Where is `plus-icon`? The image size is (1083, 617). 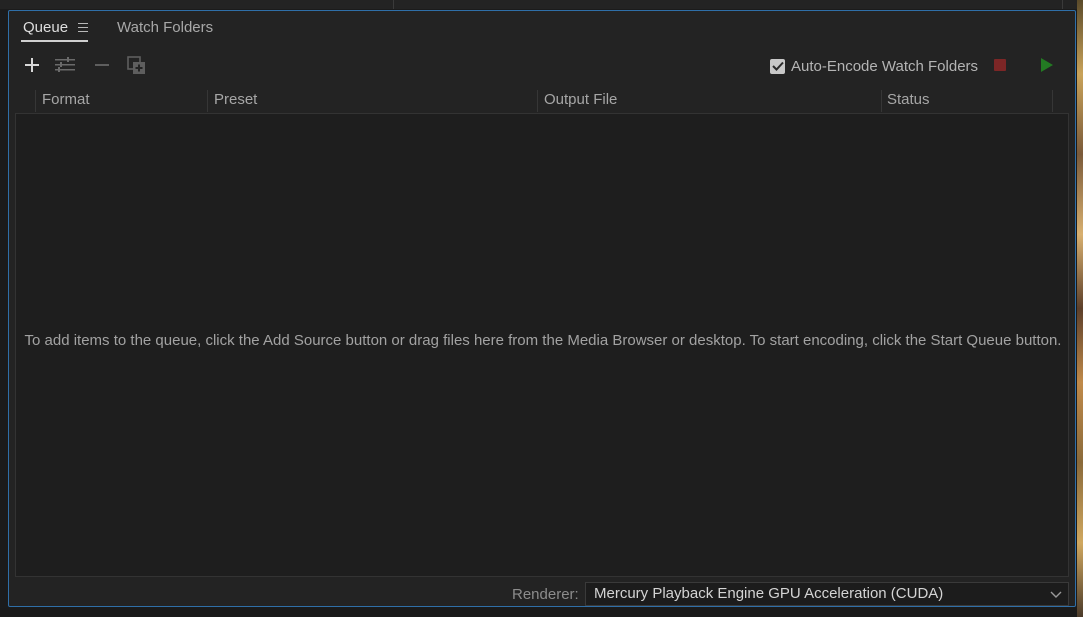
plus-icon is located at coordinates (32, 65).